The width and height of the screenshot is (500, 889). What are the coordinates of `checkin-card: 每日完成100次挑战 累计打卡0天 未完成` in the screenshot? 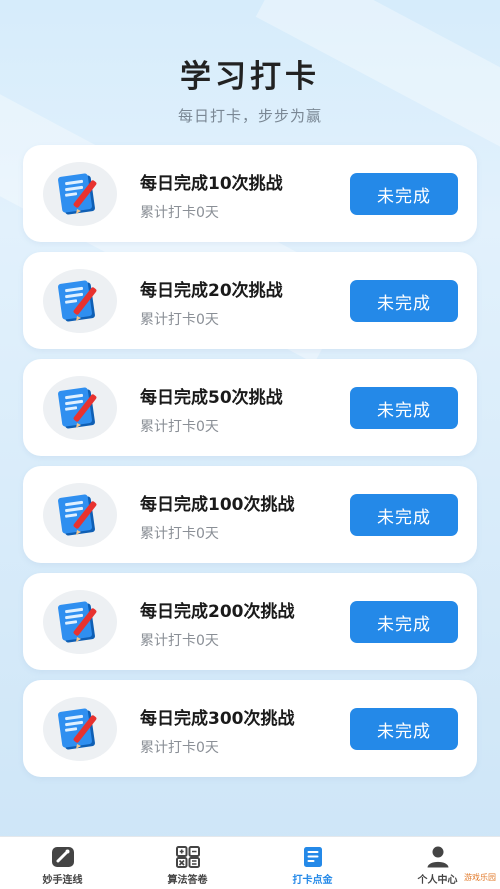 It's located at (250, 514).